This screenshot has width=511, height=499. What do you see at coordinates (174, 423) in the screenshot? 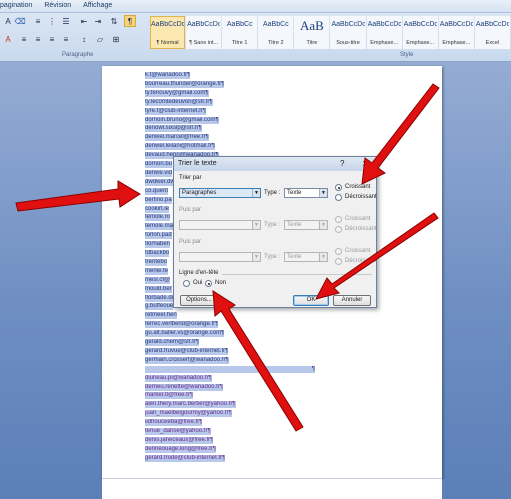
I see `document-line: iidhouceeba@free.fr¶` at bounding box center [174, 423].